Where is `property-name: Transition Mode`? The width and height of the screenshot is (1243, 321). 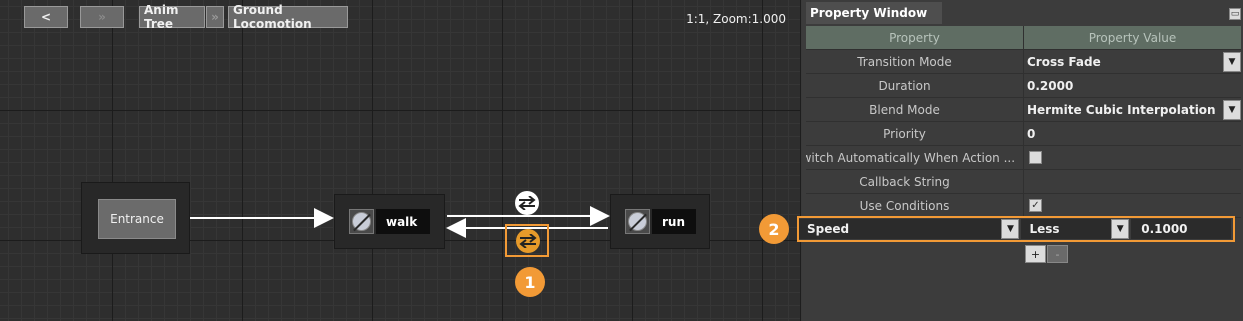 property-name: Transition Mode is located at coordinates (904, 61).